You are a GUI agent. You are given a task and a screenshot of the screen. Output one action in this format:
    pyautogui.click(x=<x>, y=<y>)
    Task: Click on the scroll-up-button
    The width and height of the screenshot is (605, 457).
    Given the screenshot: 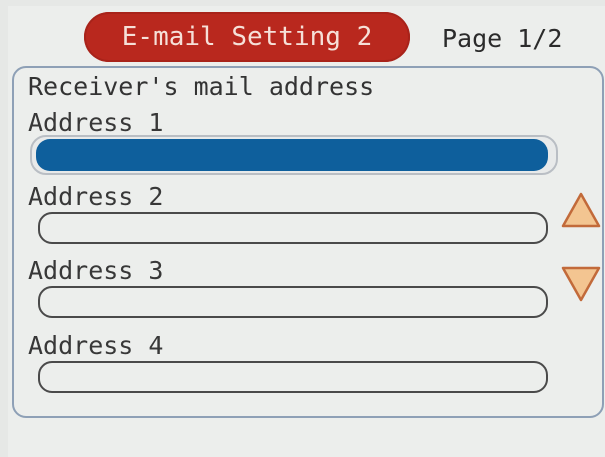 What is the action you would take?
    pyautogui.click(x=581, y=210)
    